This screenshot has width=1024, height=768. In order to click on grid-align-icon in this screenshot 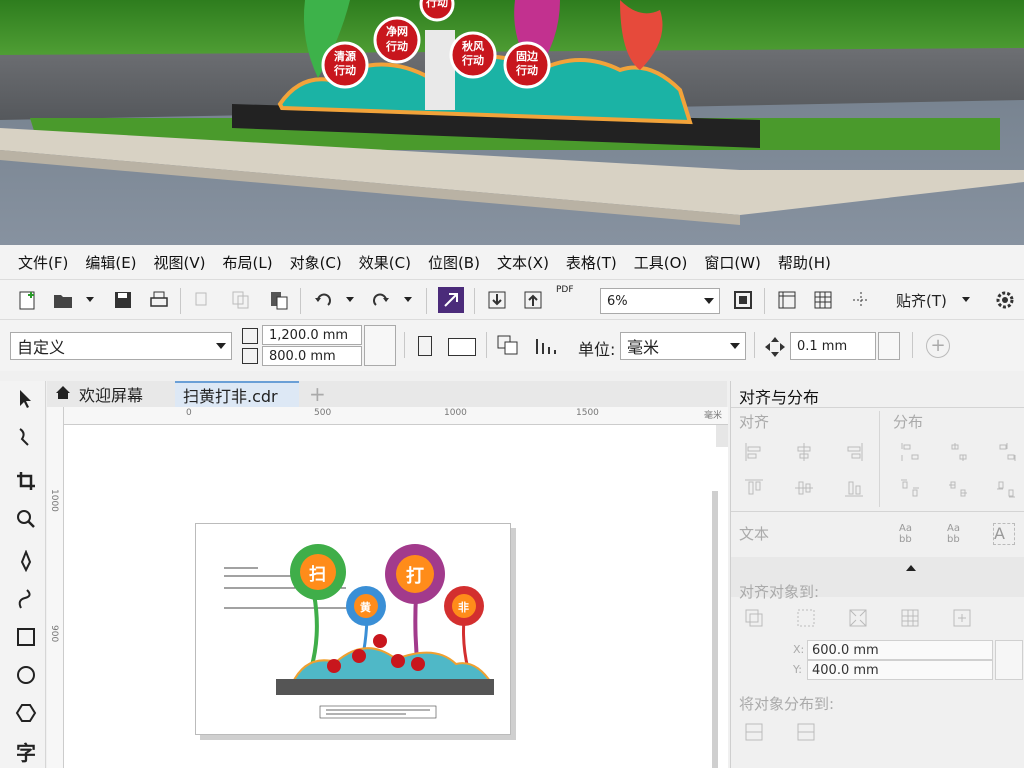, I will do `click(910, 618)`.